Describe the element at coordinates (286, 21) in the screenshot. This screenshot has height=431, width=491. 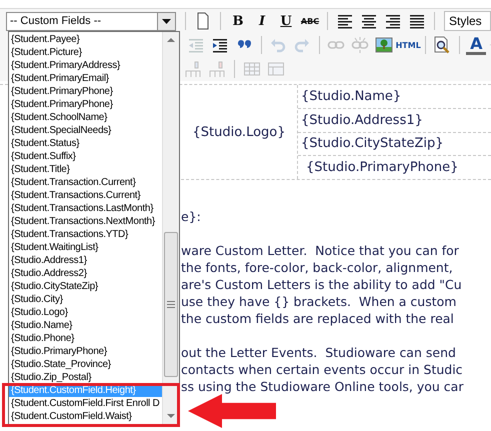
I see `underline-button: U` at that location.